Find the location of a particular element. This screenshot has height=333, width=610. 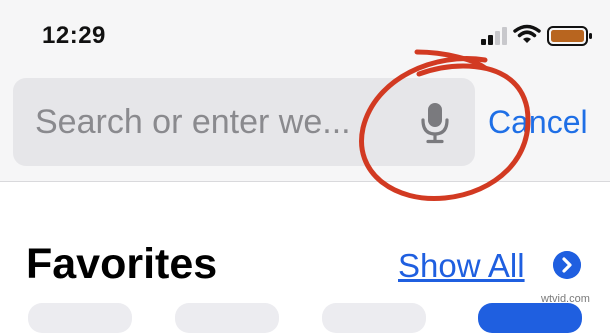

wifi-icon is located at coordinates (527, 33).